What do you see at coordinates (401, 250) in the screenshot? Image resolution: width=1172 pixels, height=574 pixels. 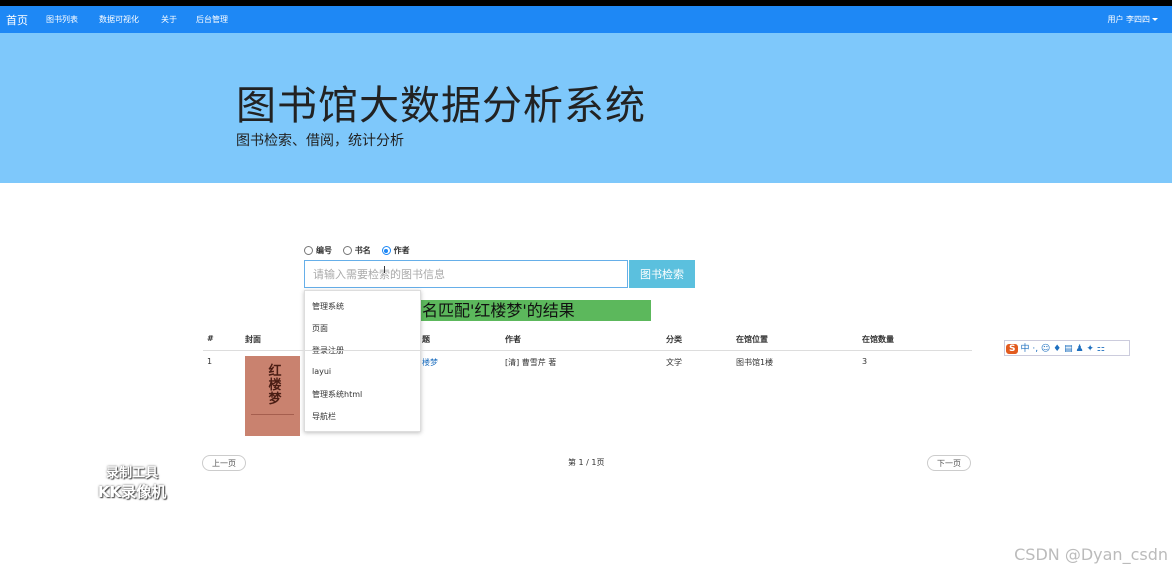 I see `radio-label: 作者` at bounding box center [401, 250].